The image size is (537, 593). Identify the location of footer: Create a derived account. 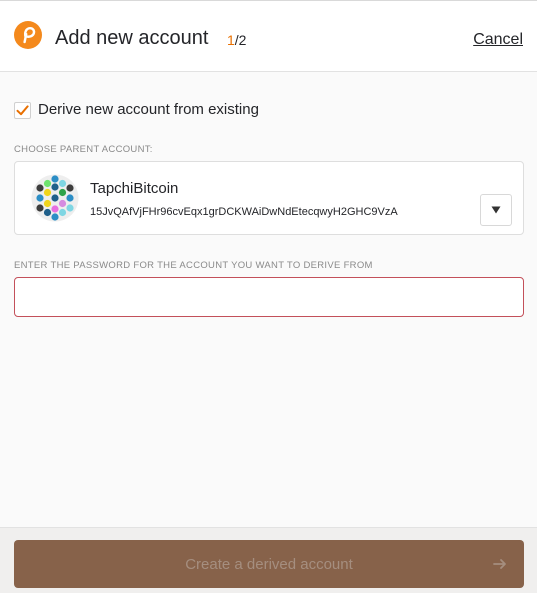
(268, 560).